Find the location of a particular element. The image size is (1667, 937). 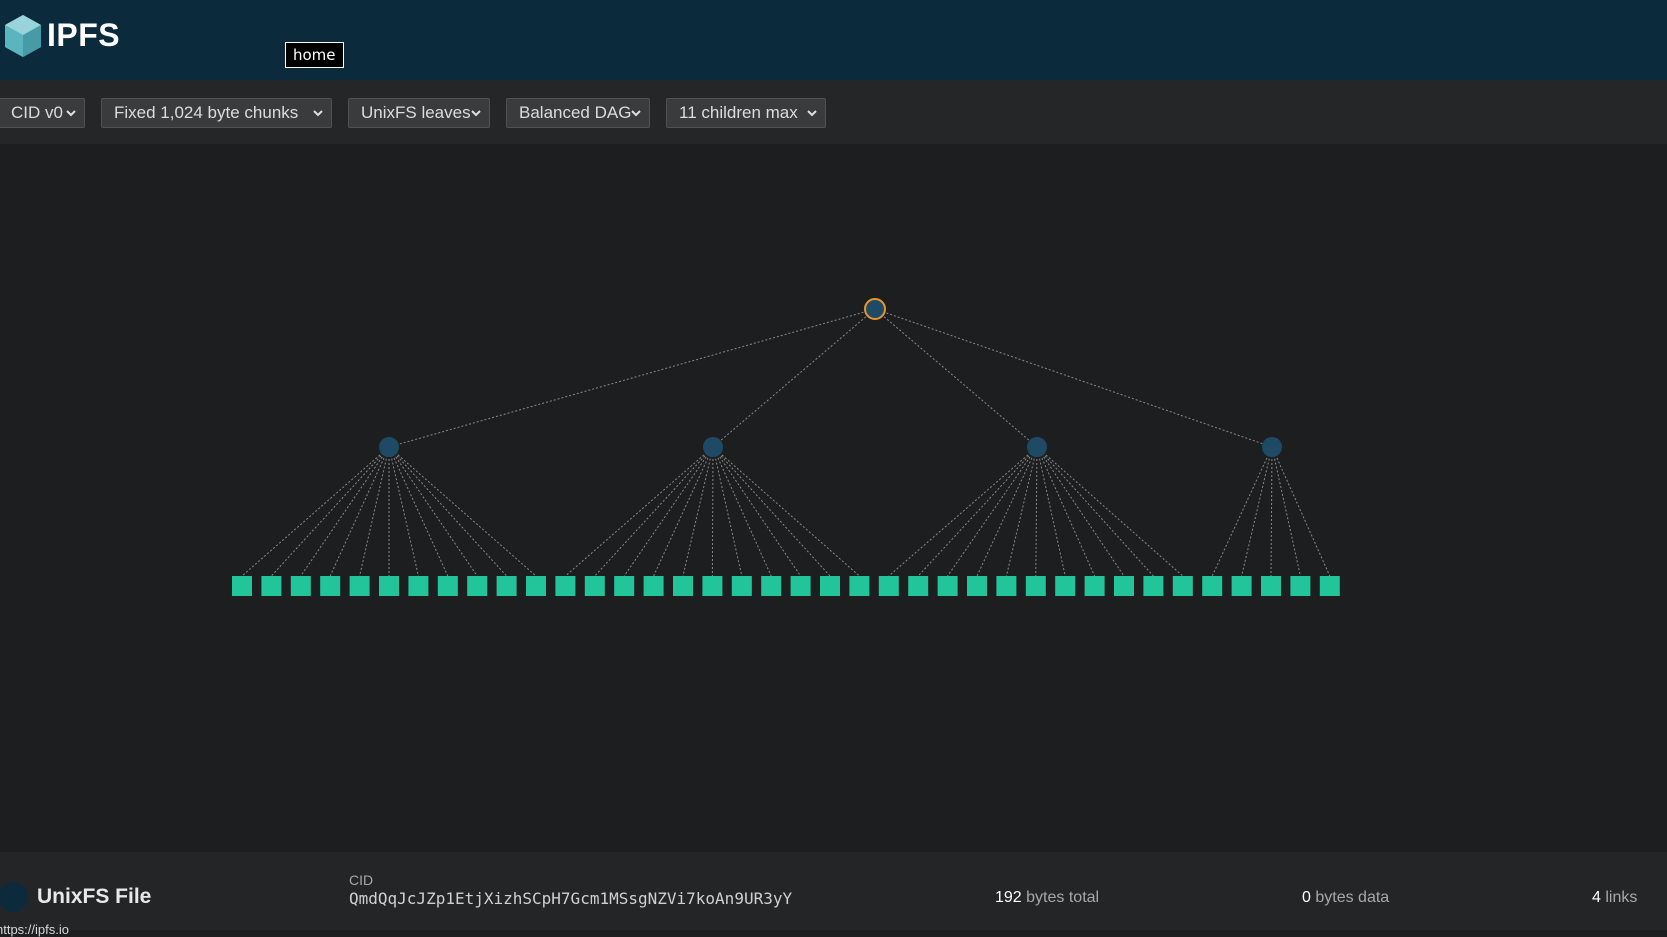

cid-version-value: CID v0 is located at coordinates (37, 112).